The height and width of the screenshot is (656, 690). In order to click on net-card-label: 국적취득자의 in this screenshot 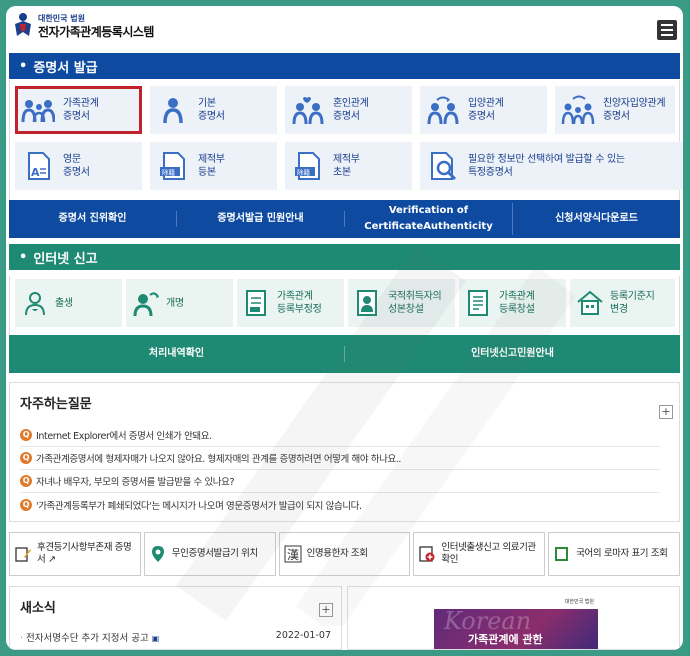, I will do `click(415, 296)`.